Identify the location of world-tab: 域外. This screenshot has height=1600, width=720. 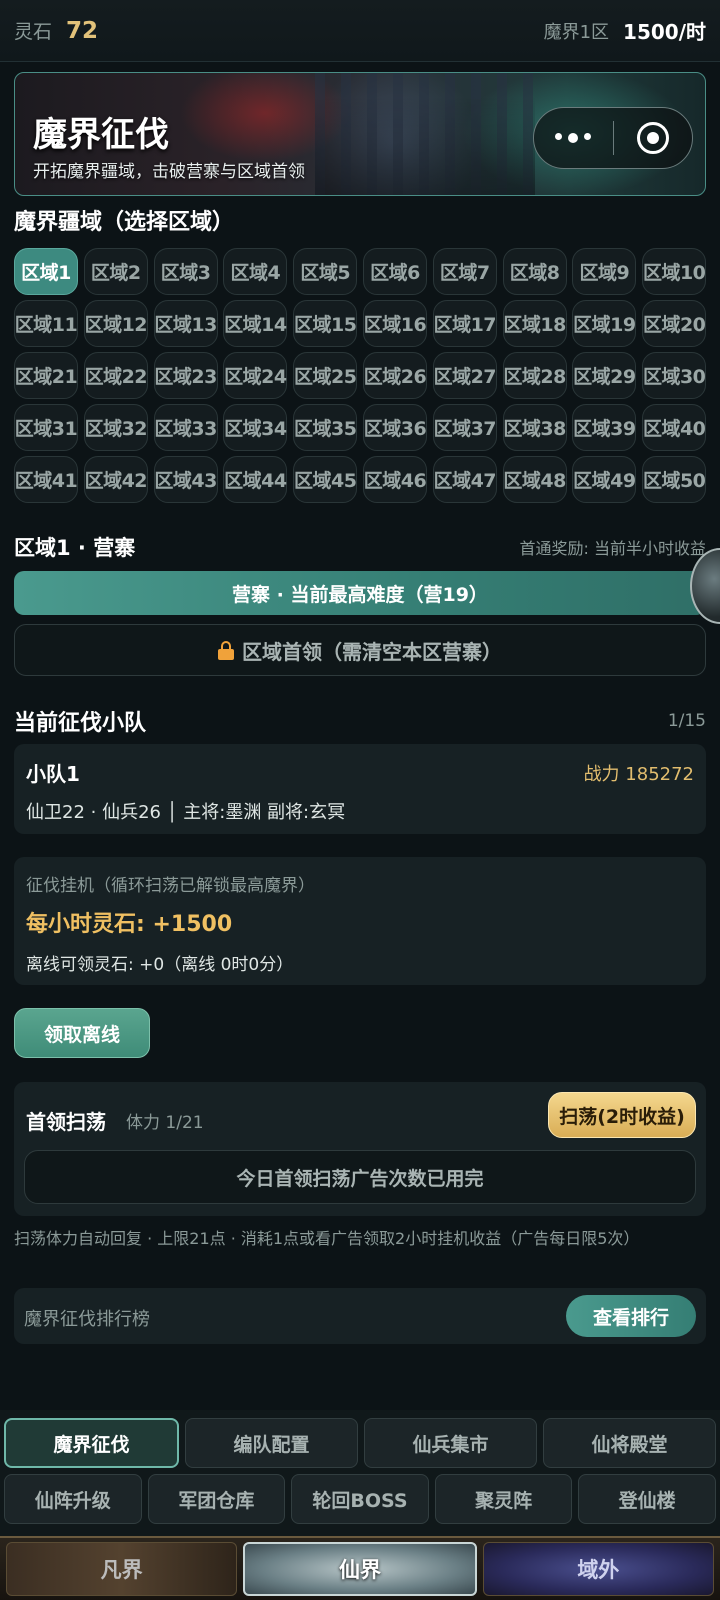
(598, 1569).